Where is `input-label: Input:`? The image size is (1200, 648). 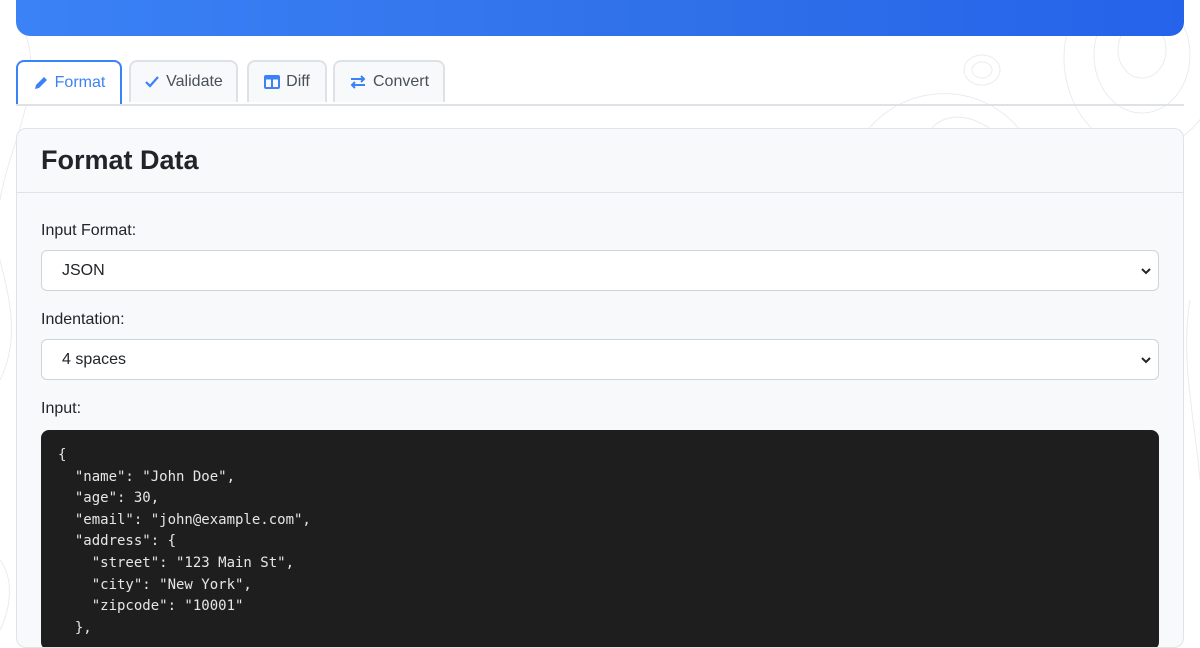 input-label: Input: is located at coordinates (61, 408).